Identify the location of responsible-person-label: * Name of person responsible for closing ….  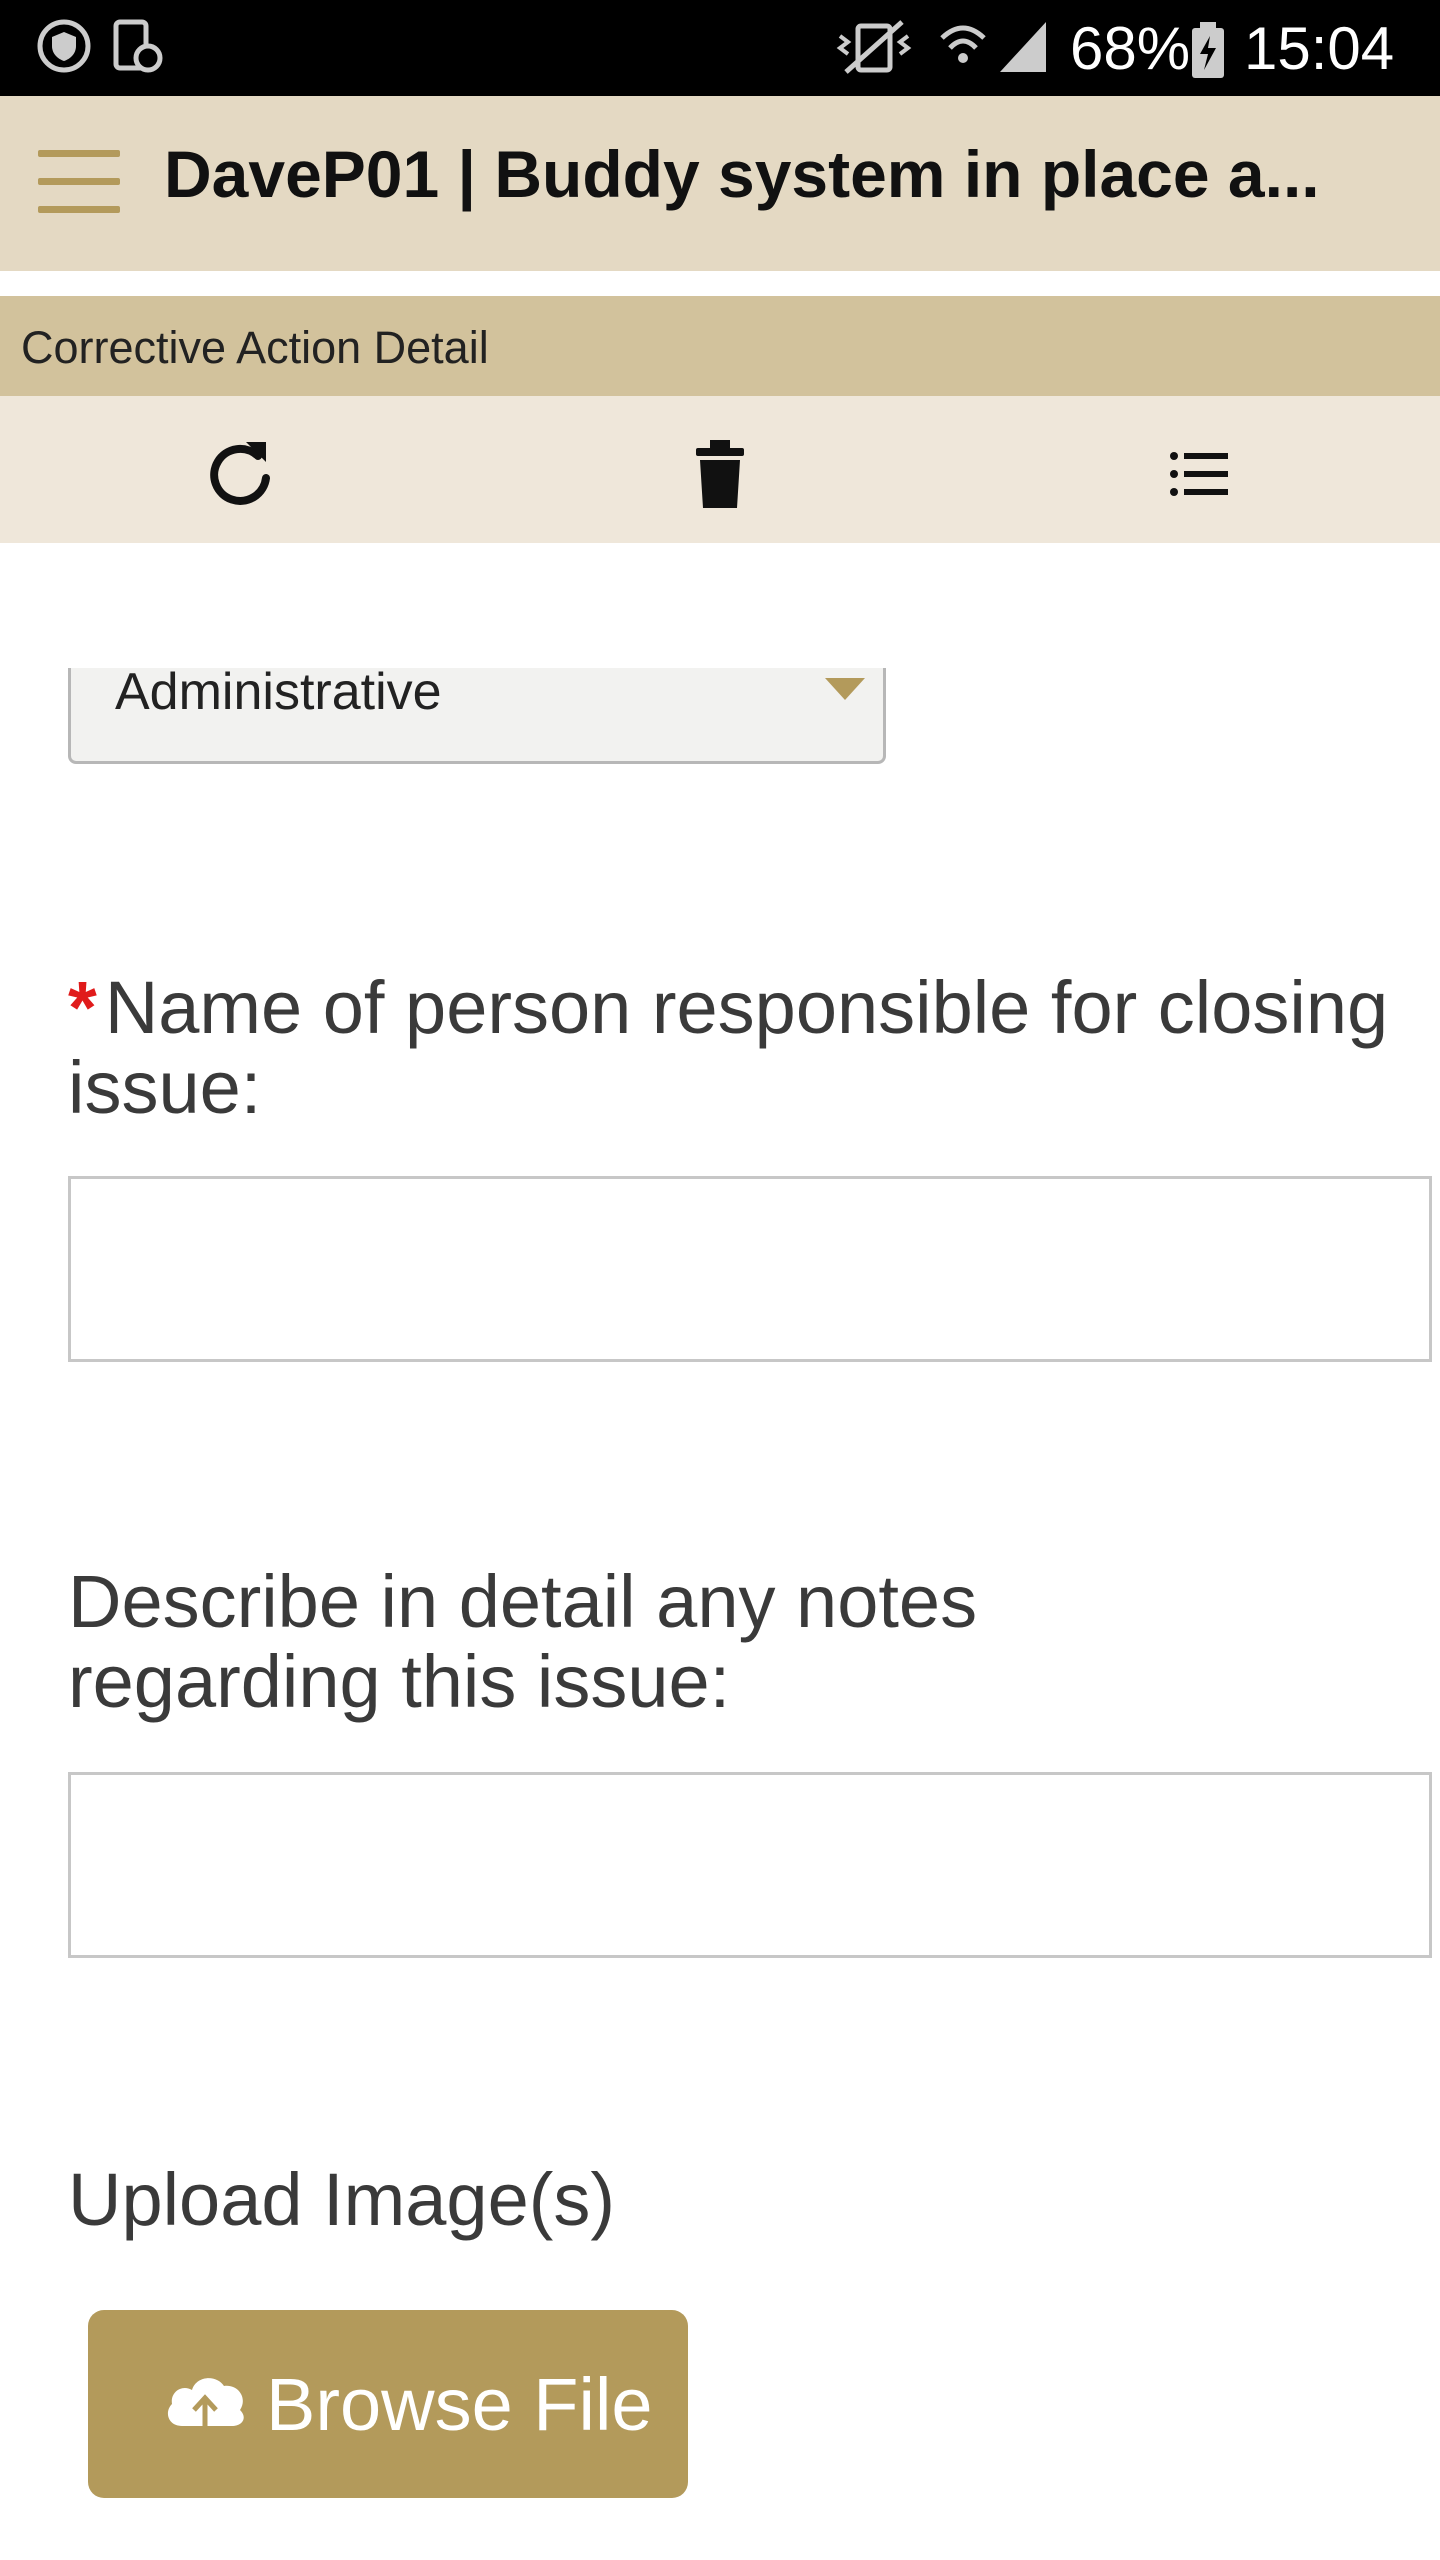
(738, 1048).